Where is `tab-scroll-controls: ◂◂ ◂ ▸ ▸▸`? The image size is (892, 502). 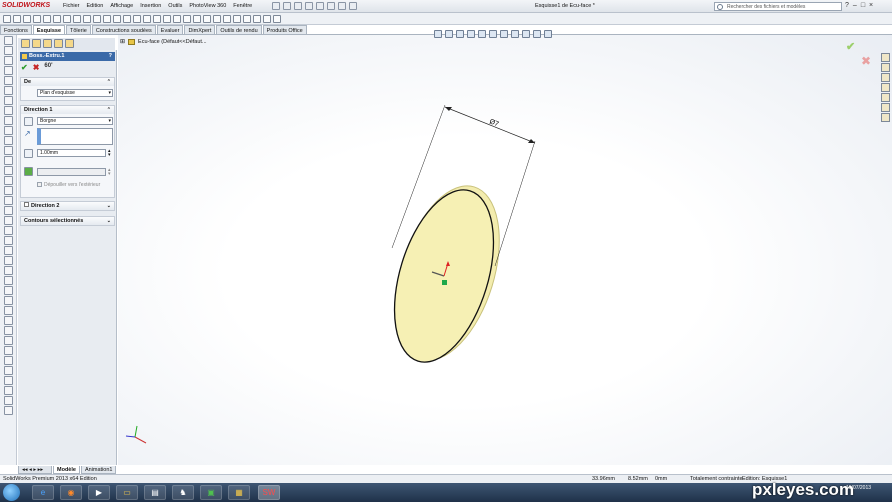
tab-scroll-controls: ◂◂ ◂ ▸ ▸▸ is located at coordinates (35, 470).